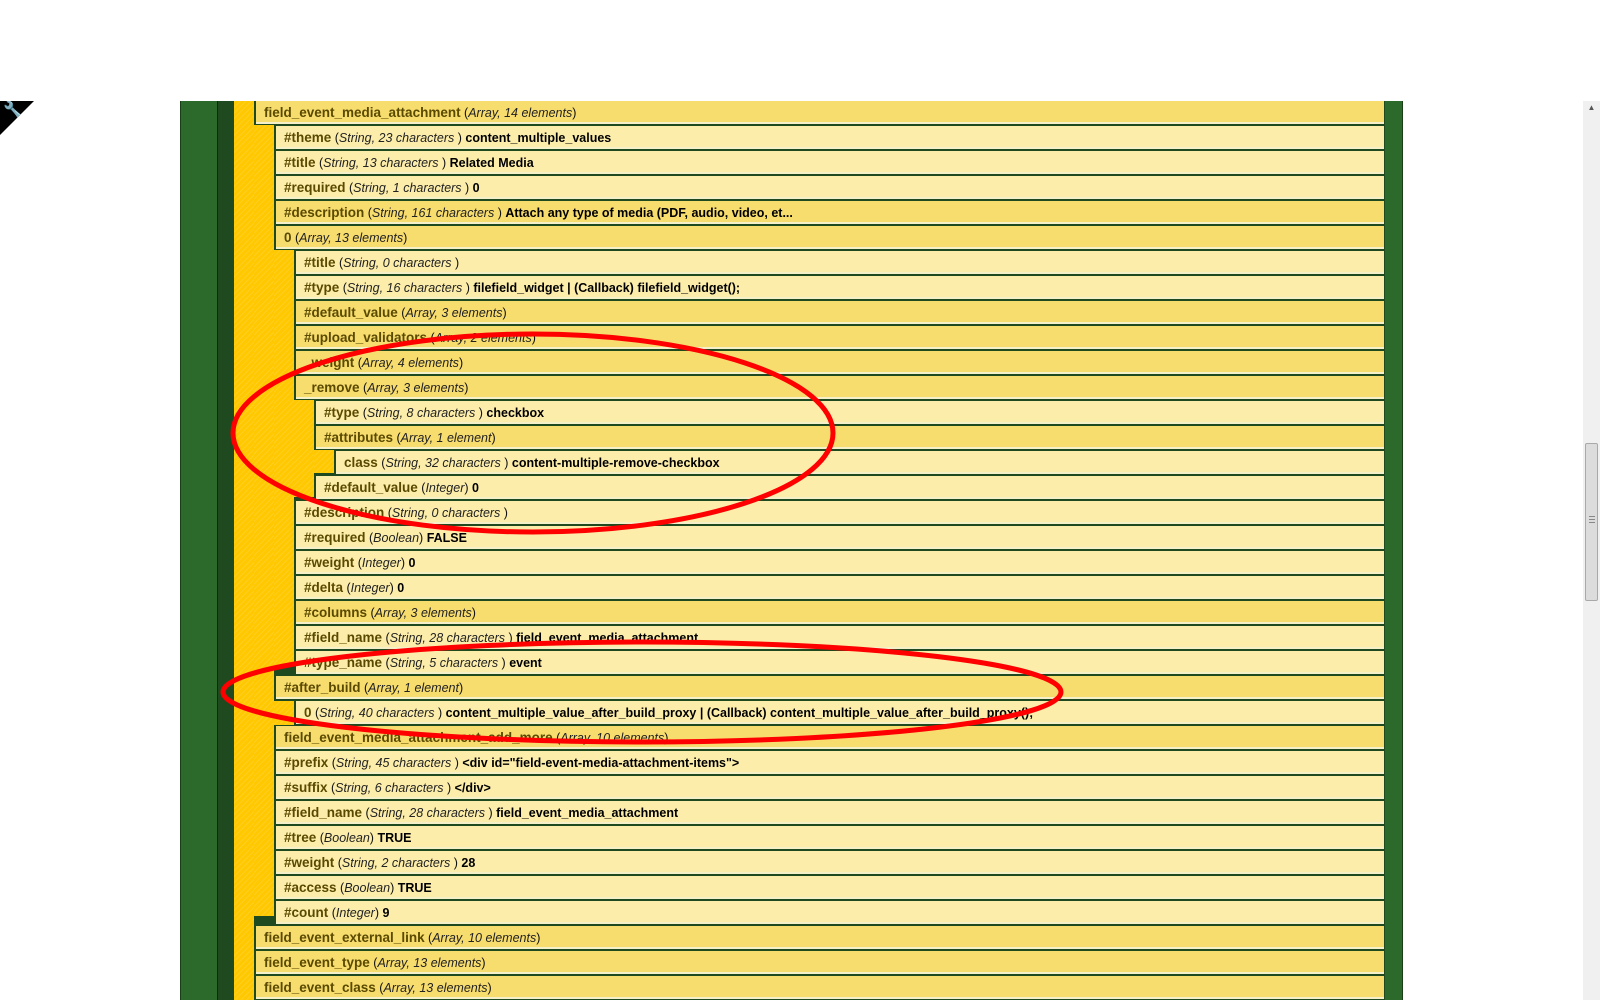 Image resolution: width=1600 pixels, height=1000 pixels. Describe the element at coordinates (1591, 108) in the screenshot. I see `scroll-up-arrow-icon: ▲` at that location.